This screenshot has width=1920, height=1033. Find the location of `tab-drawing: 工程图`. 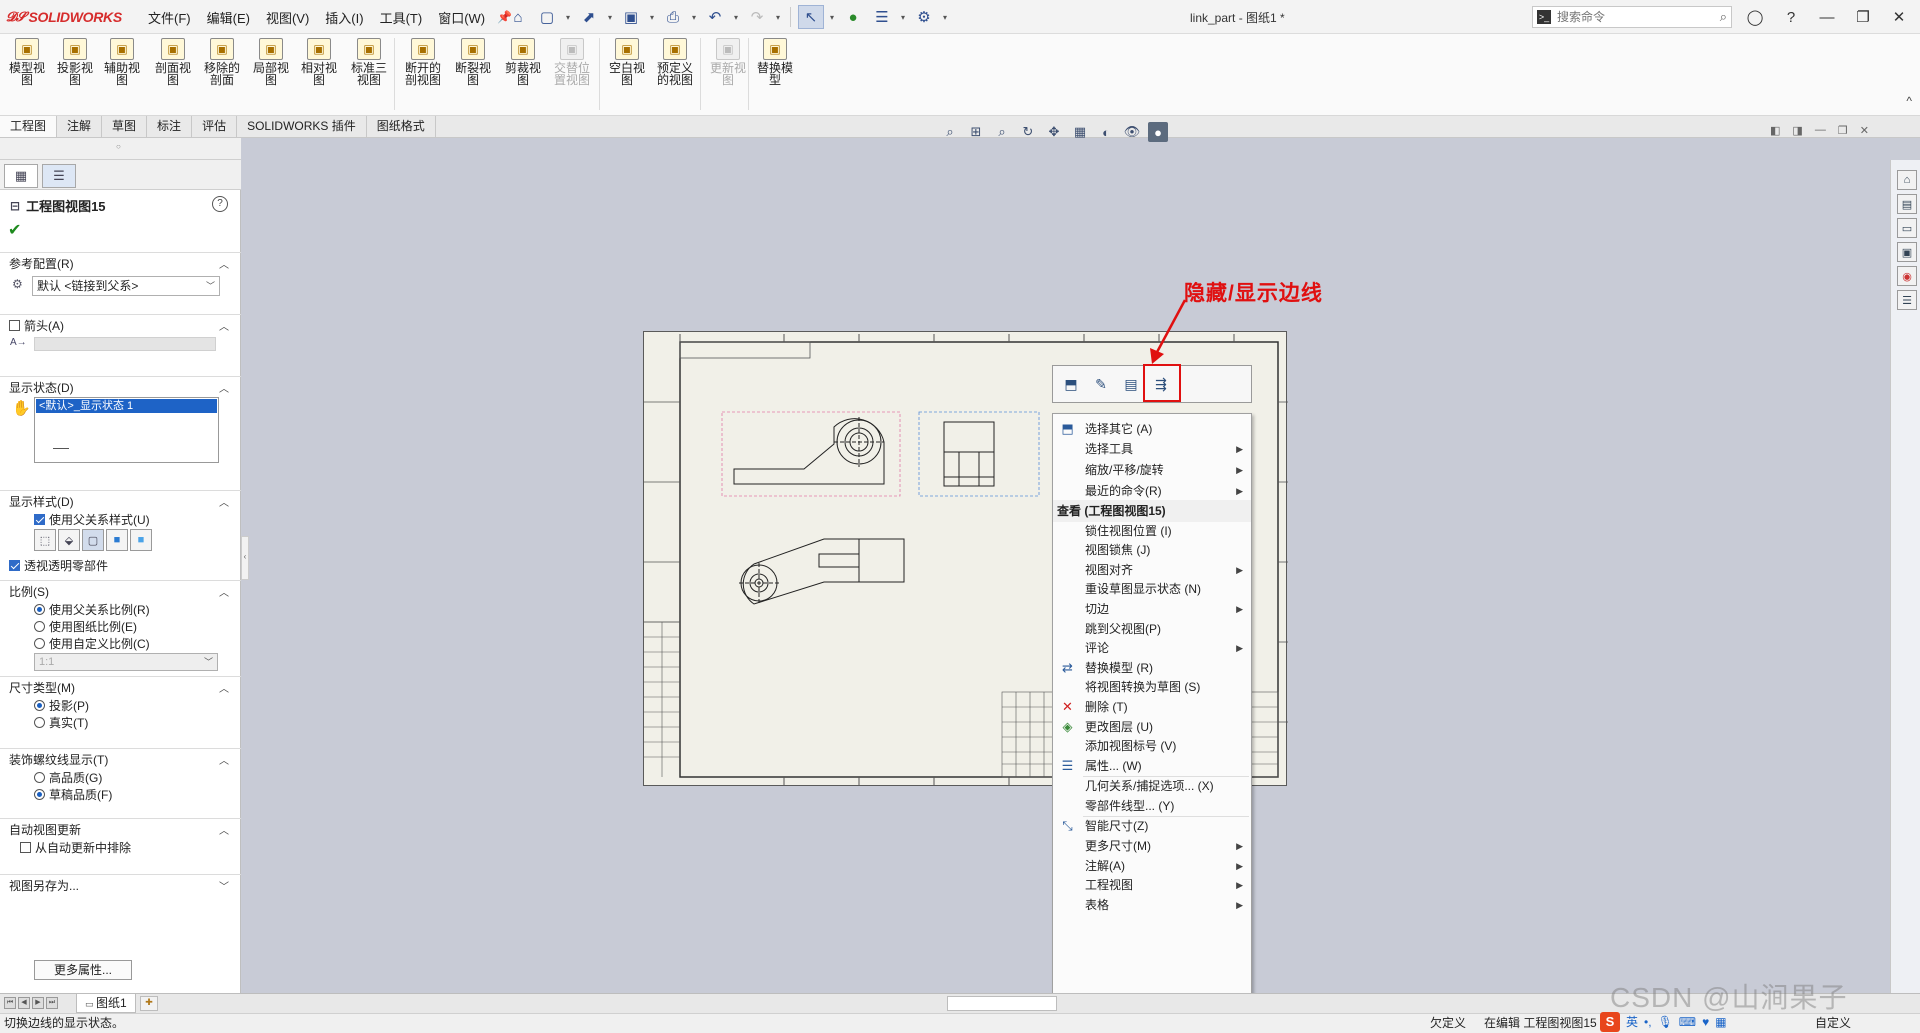

tab-drawing: 工程图 is located at coordinates (29, 126).